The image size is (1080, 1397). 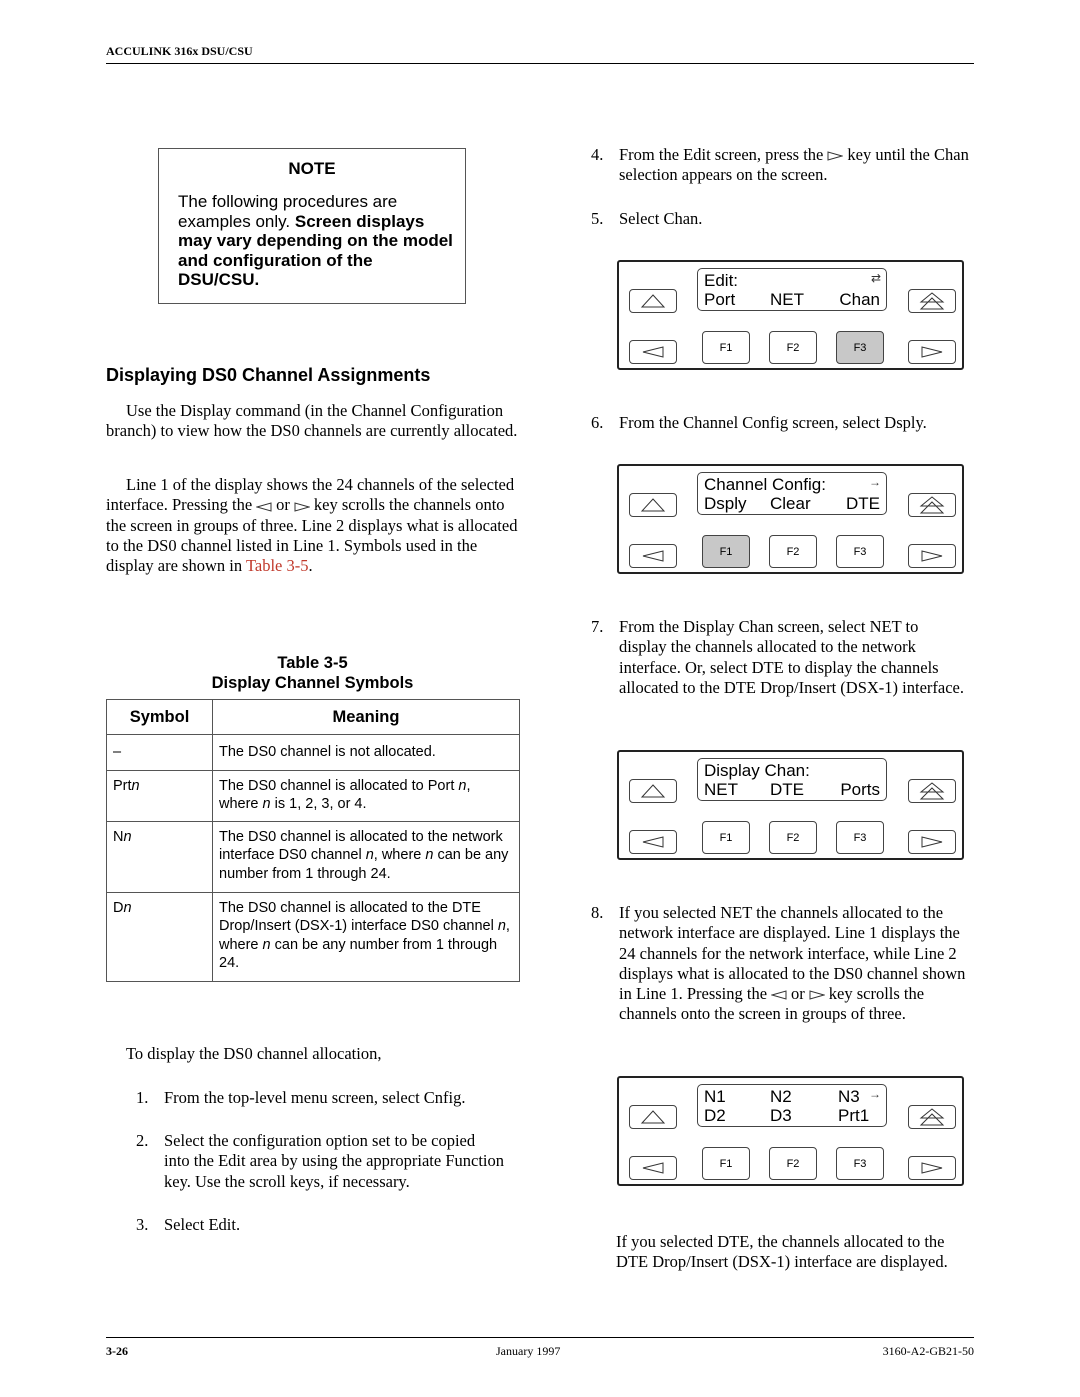 What do you see at coordinates (540, 1337) in the screenshot?
I see `footer-rule` at bounding box center [540, 1337].